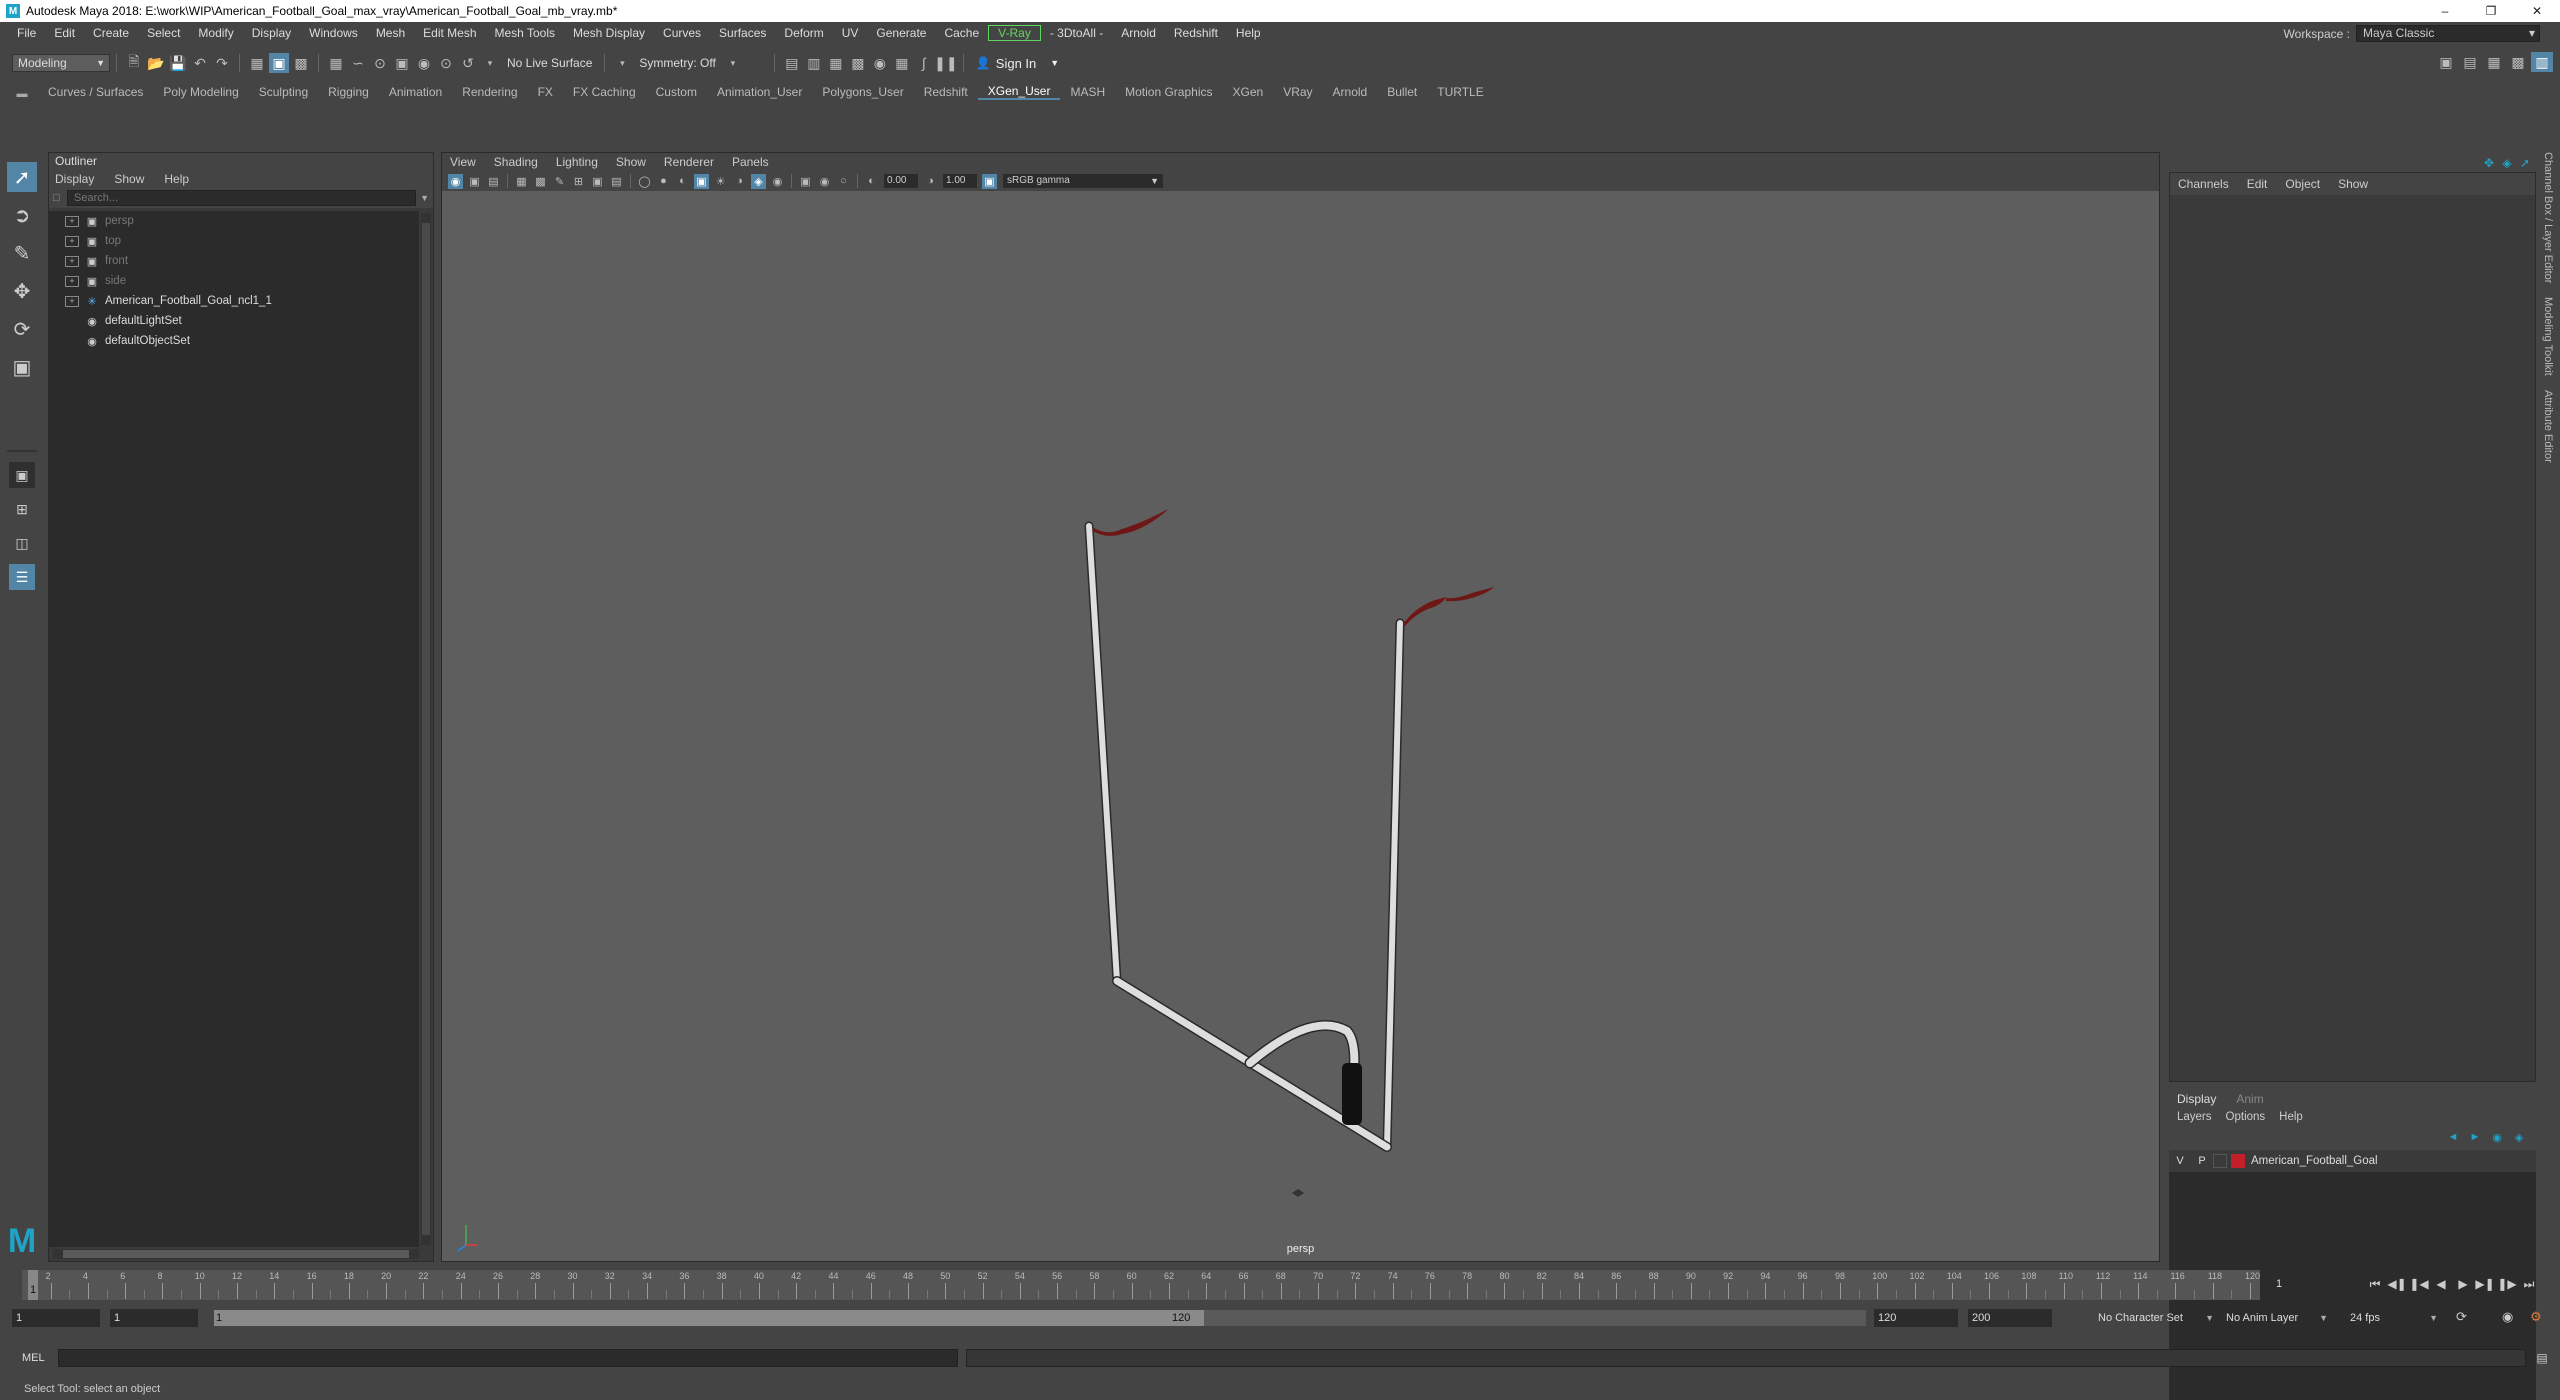 The height and width of the screenshot is (1400, 2560). I want to click on gamma-field: 1.00, so click(960, 181).